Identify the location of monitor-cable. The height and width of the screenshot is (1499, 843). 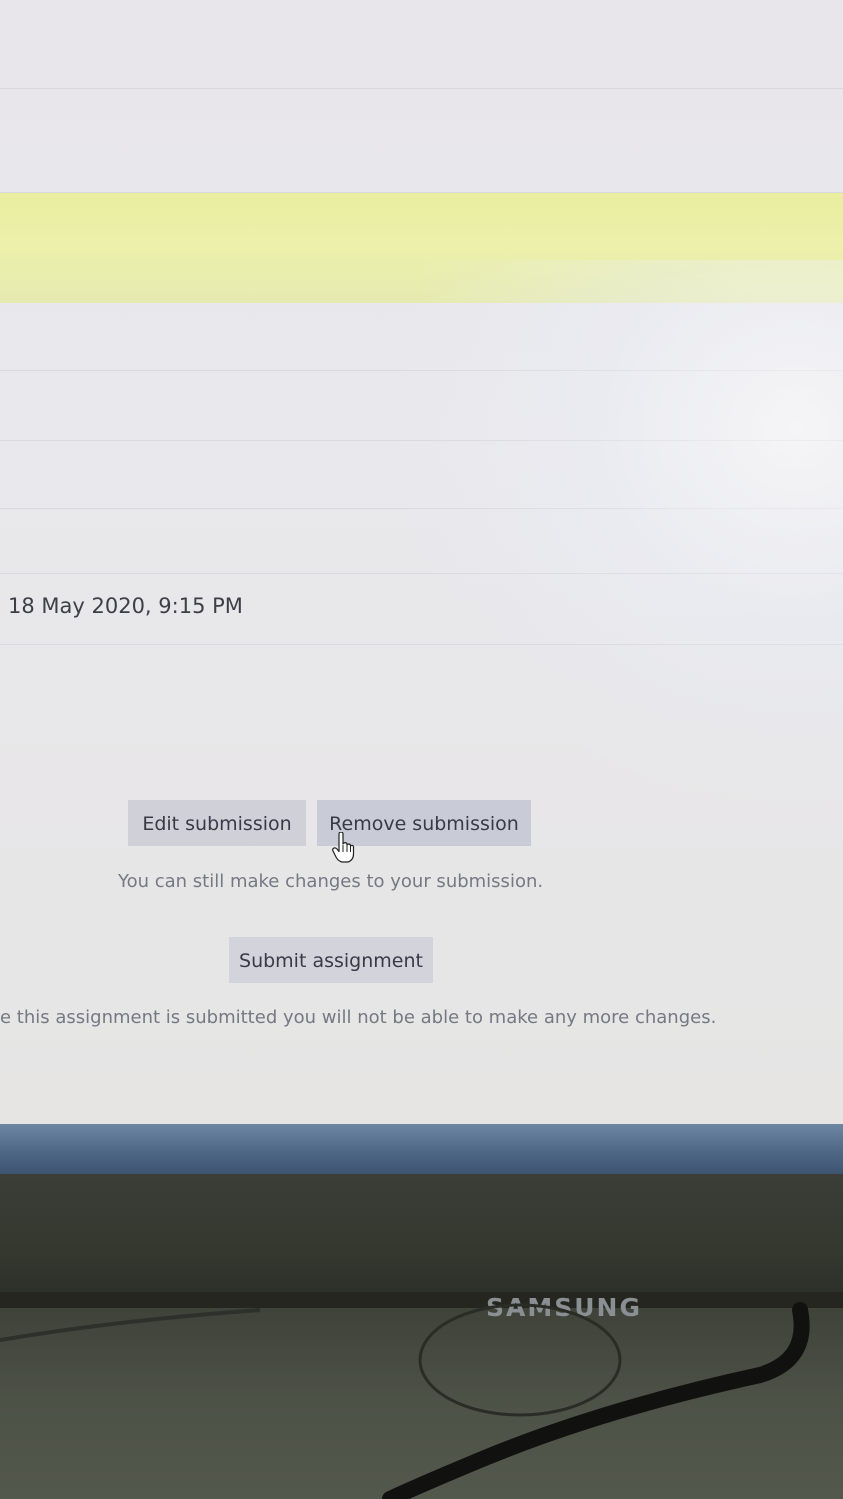
(405, 1400).